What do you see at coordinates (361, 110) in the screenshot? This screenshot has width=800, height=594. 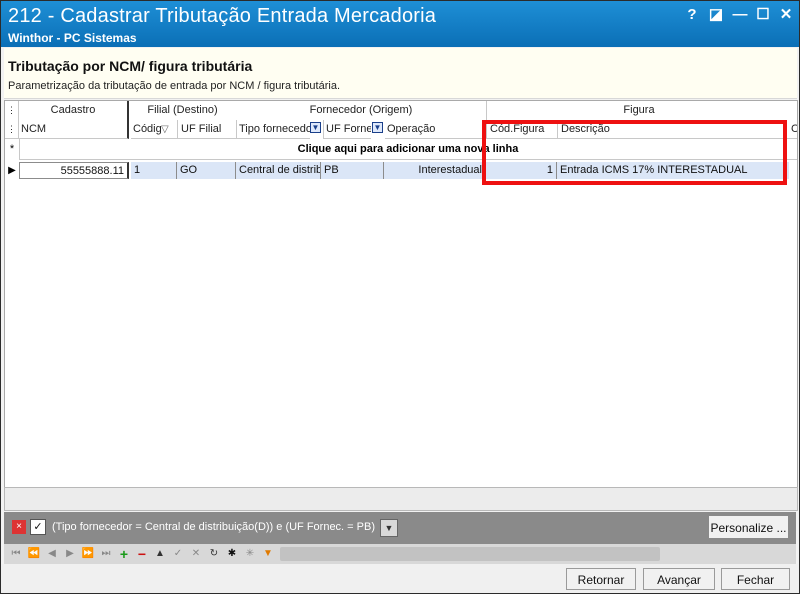 I see `band-fornecedor: Fornecedor (Origem)` at bounding box center [361, 110].